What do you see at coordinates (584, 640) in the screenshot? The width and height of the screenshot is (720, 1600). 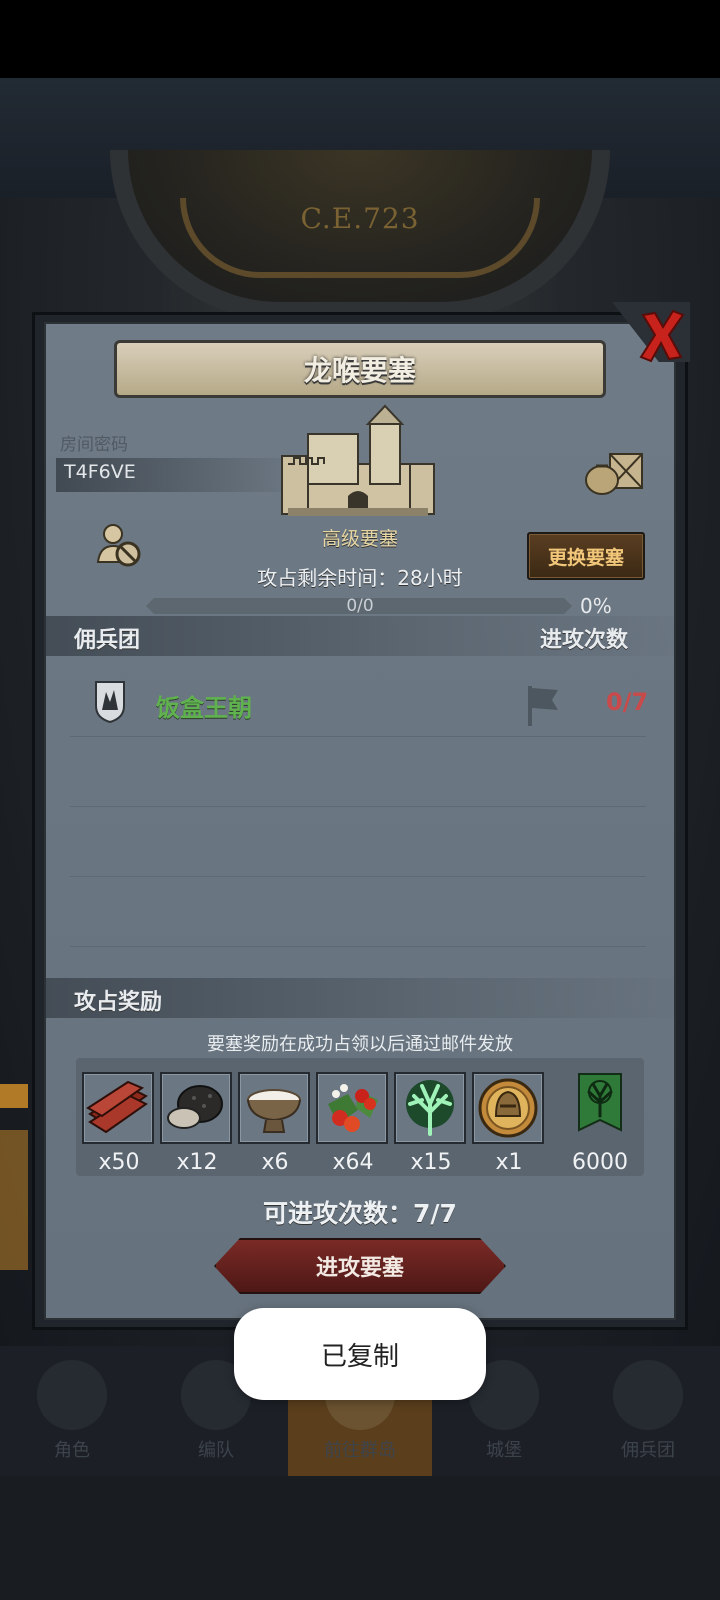 I see `attack-count-header: 进攻次数` at bounding box center [584, 640].